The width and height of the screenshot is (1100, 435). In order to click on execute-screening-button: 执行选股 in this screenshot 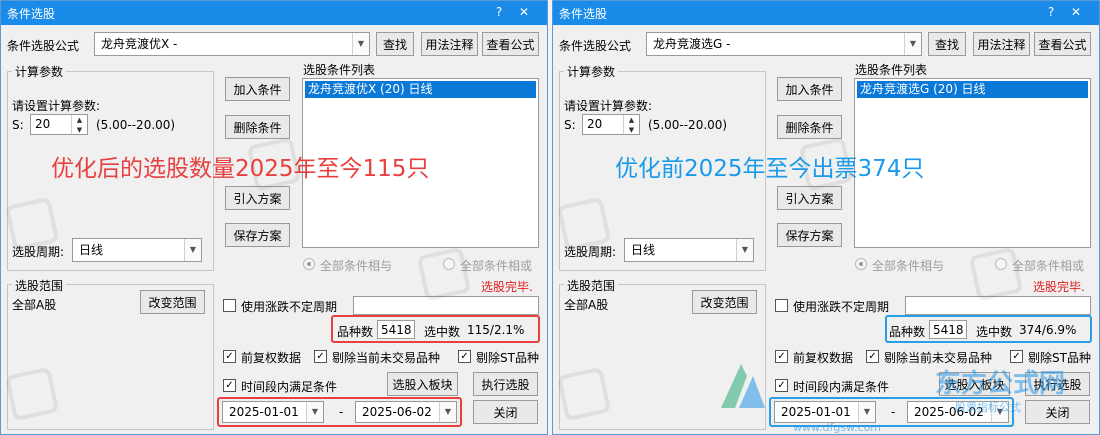, I will do `click(505, 384)`.